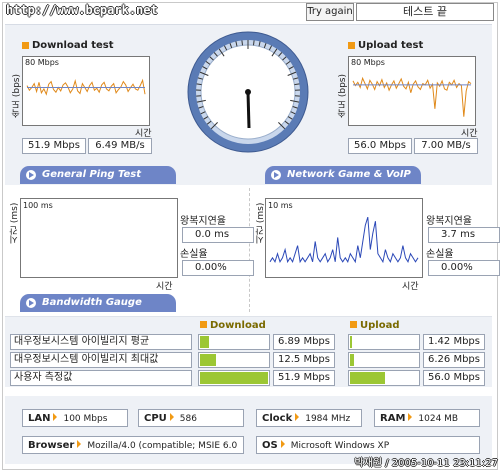 The height and width of the screenshot is (471, 500). What do you see at coordinates (374, 325) in the screenshot?
I see `upload-column-header: Upload` at bounding box center [374, 325].